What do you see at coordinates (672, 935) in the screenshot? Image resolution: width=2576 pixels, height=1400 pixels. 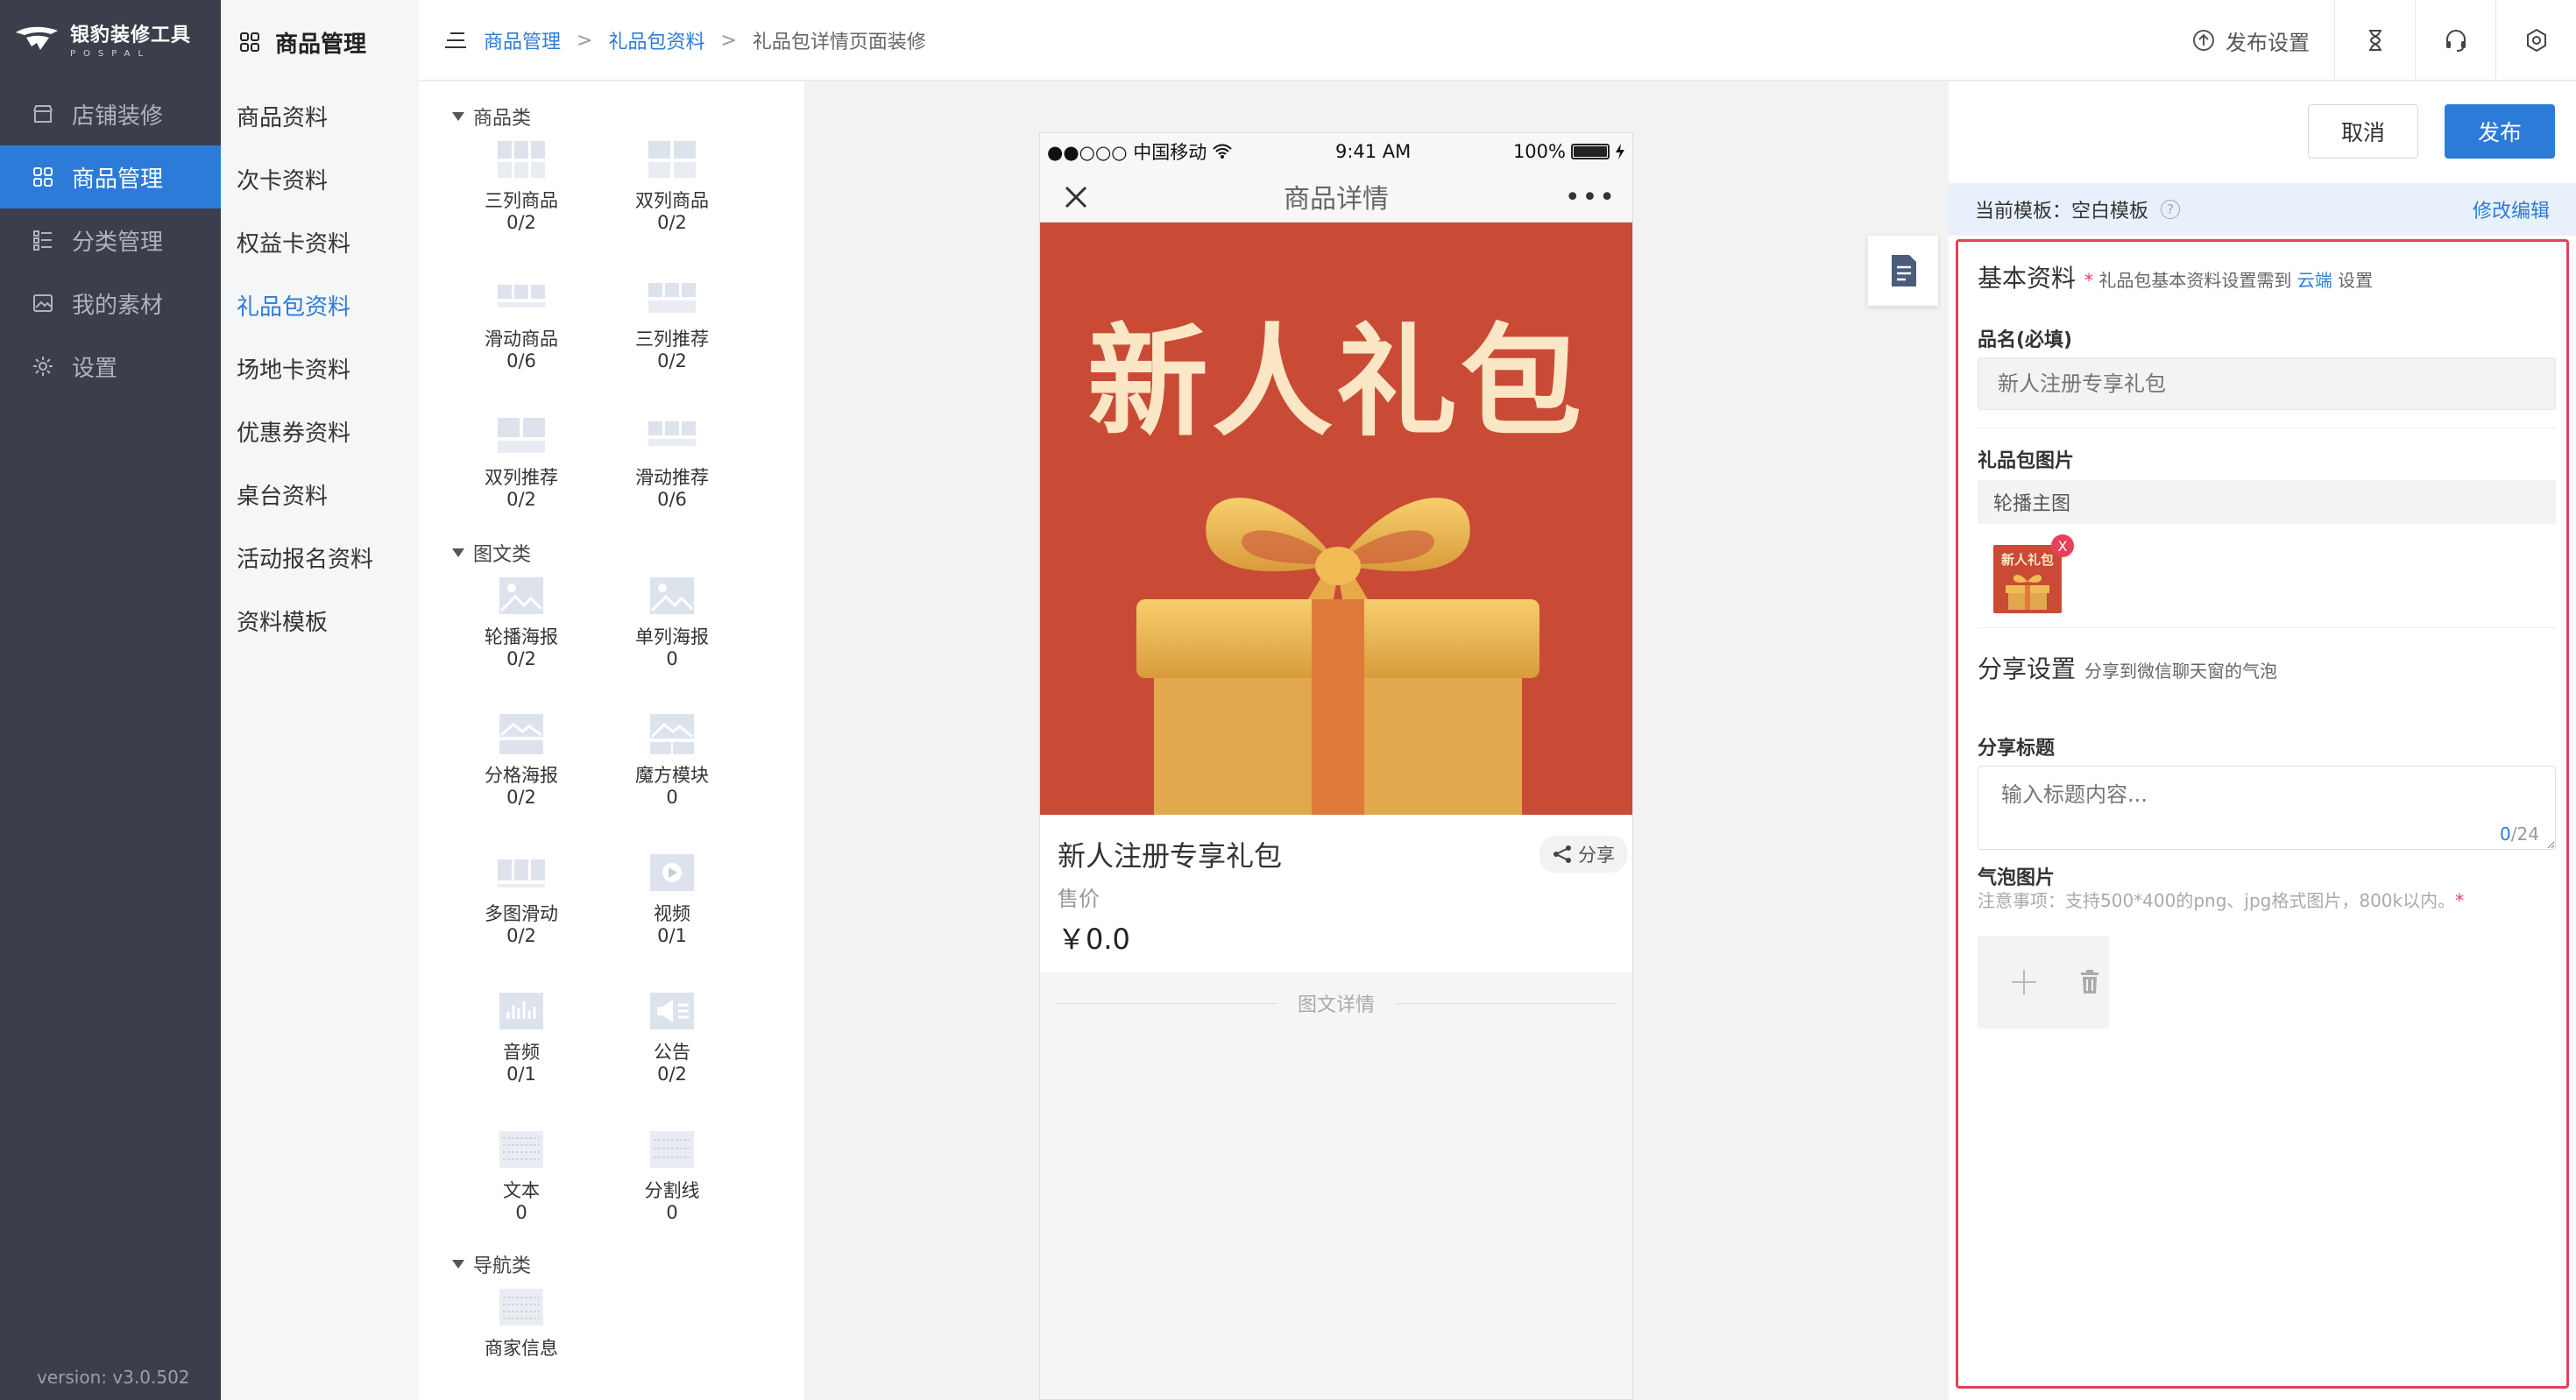 I see `widget-count: 0/1` at bounding box center [672, 935].